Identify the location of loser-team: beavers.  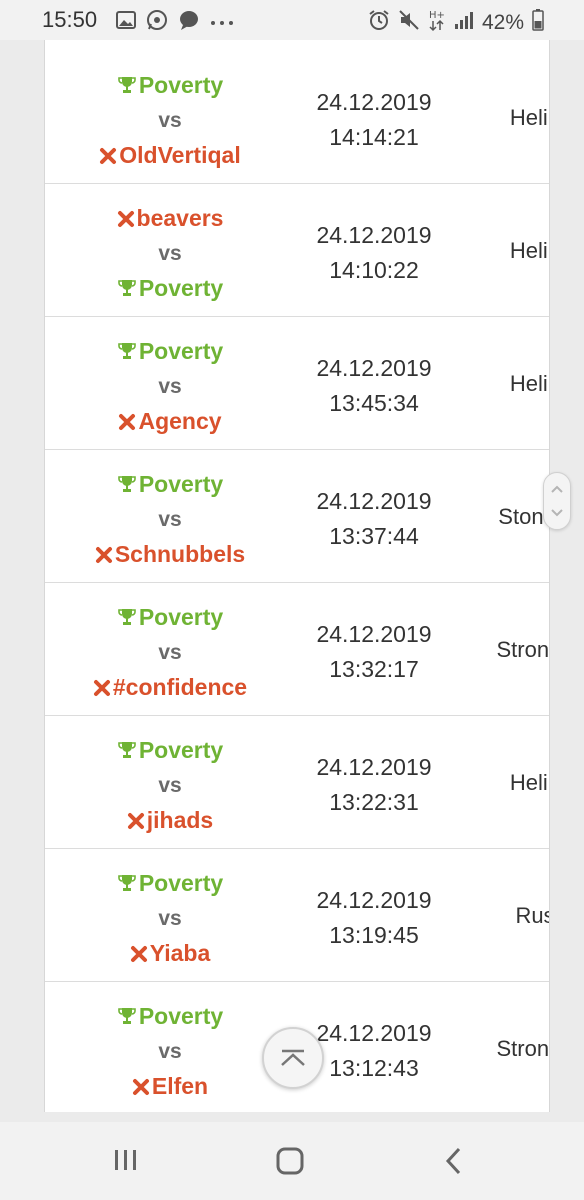
(170, 218).